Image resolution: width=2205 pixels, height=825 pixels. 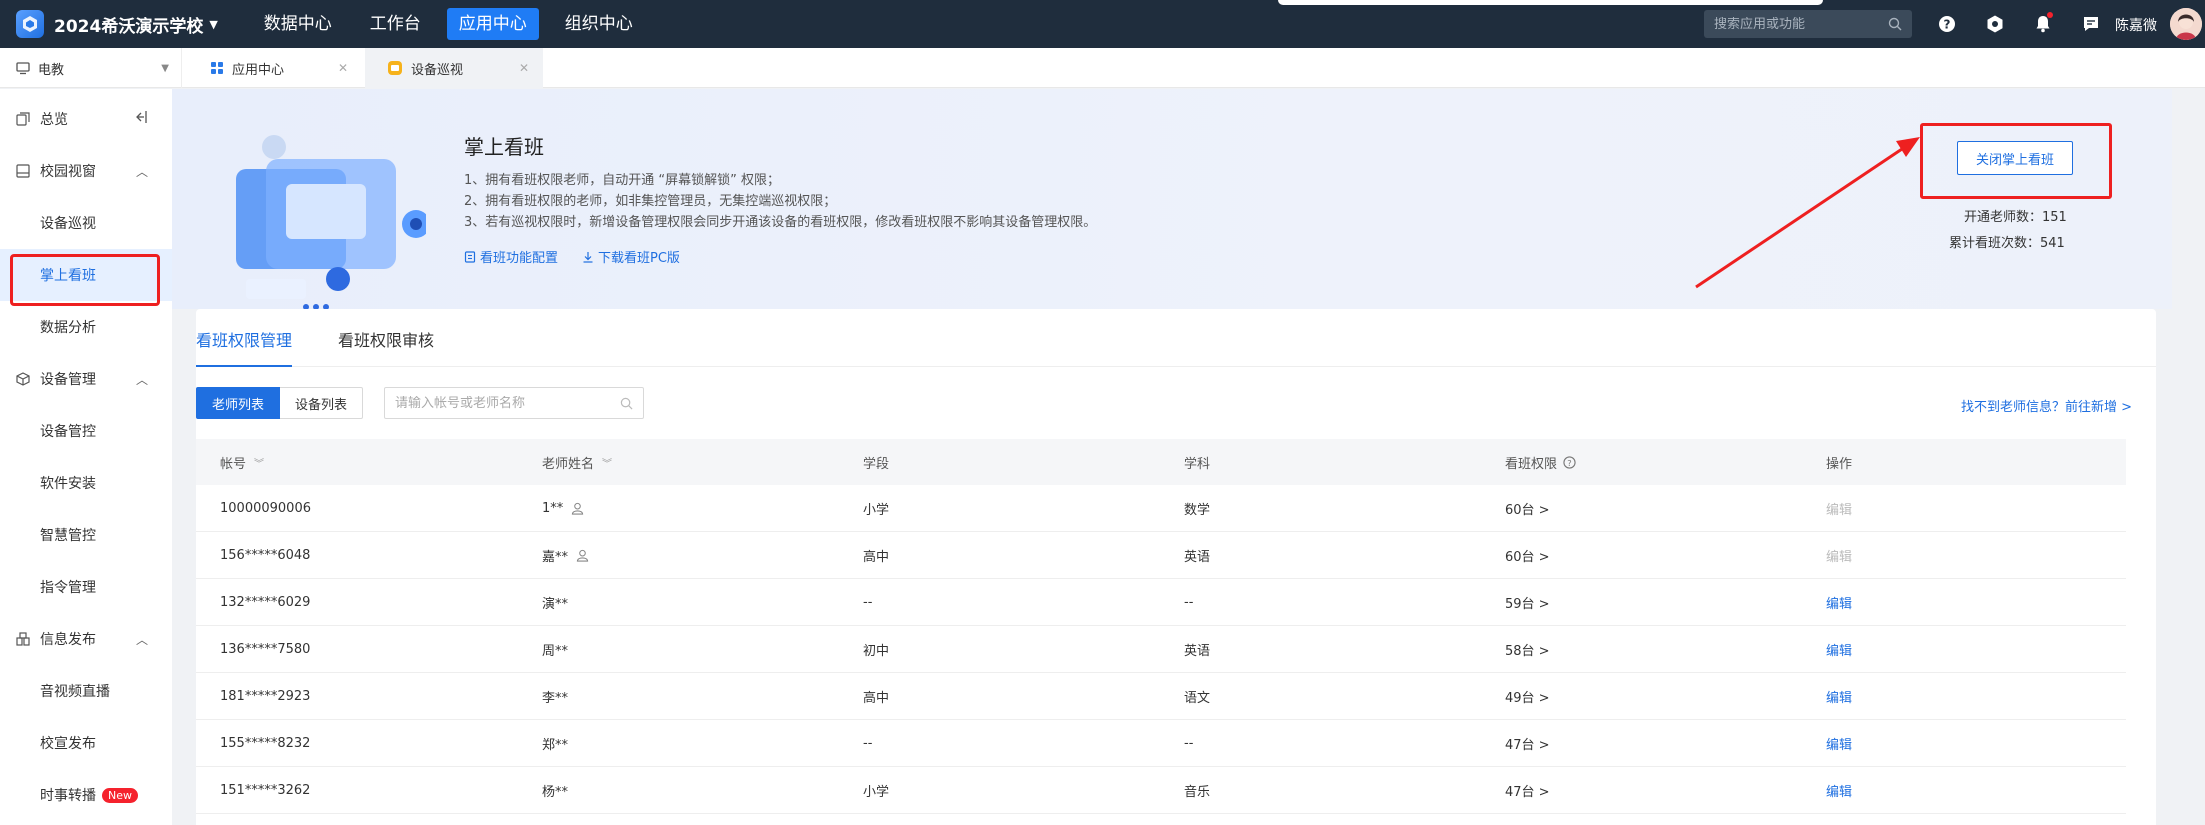 What do you see at coordinates (1176, 338) in the screenshot?
I see `panel-tabs: 看班权限管理 看班权限审核` at bounding box center [1176, 338].